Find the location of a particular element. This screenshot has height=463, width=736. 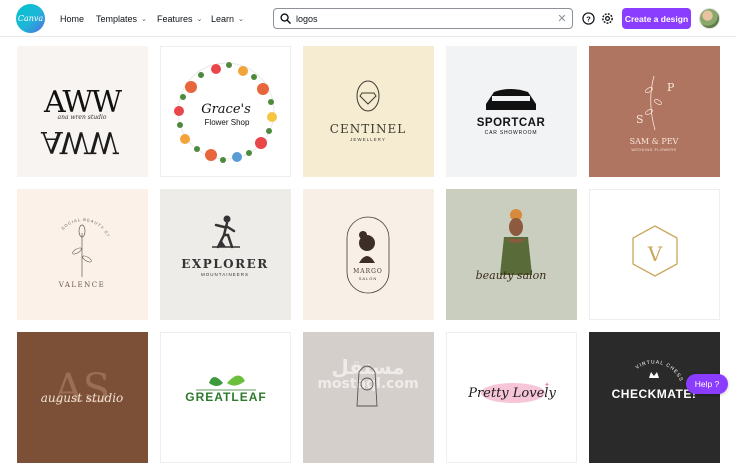

centinel-subtitle: JEWELLERY is located at coordinates (368, 139).